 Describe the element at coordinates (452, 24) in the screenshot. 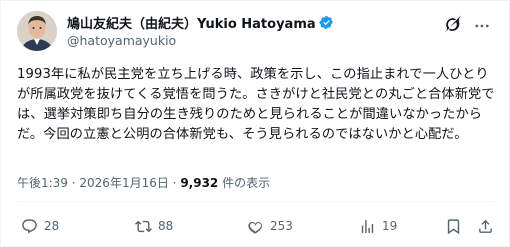

I see `grok-icon` at that location.